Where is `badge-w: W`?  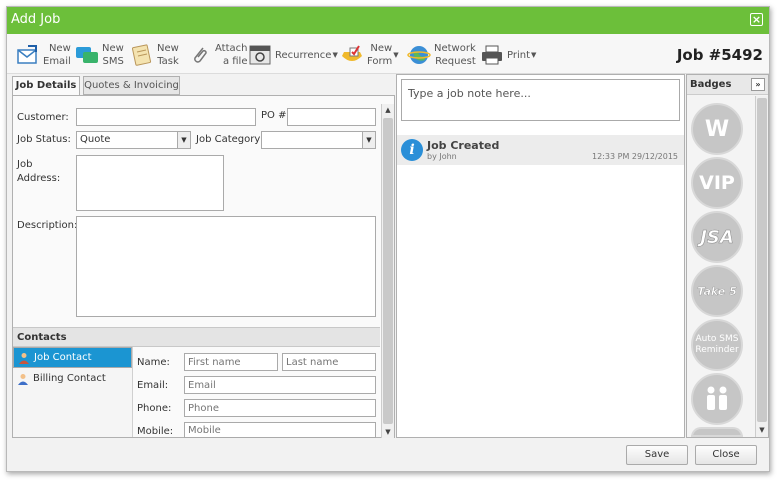
badge-w: W is located at coordinates (717, 129).